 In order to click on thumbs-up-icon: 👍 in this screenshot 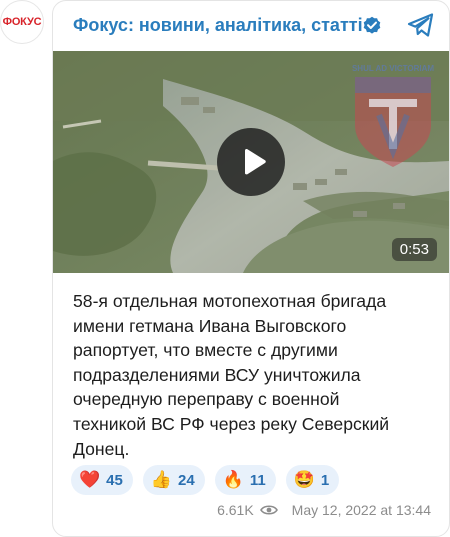, I will do `click(161, 479)`.